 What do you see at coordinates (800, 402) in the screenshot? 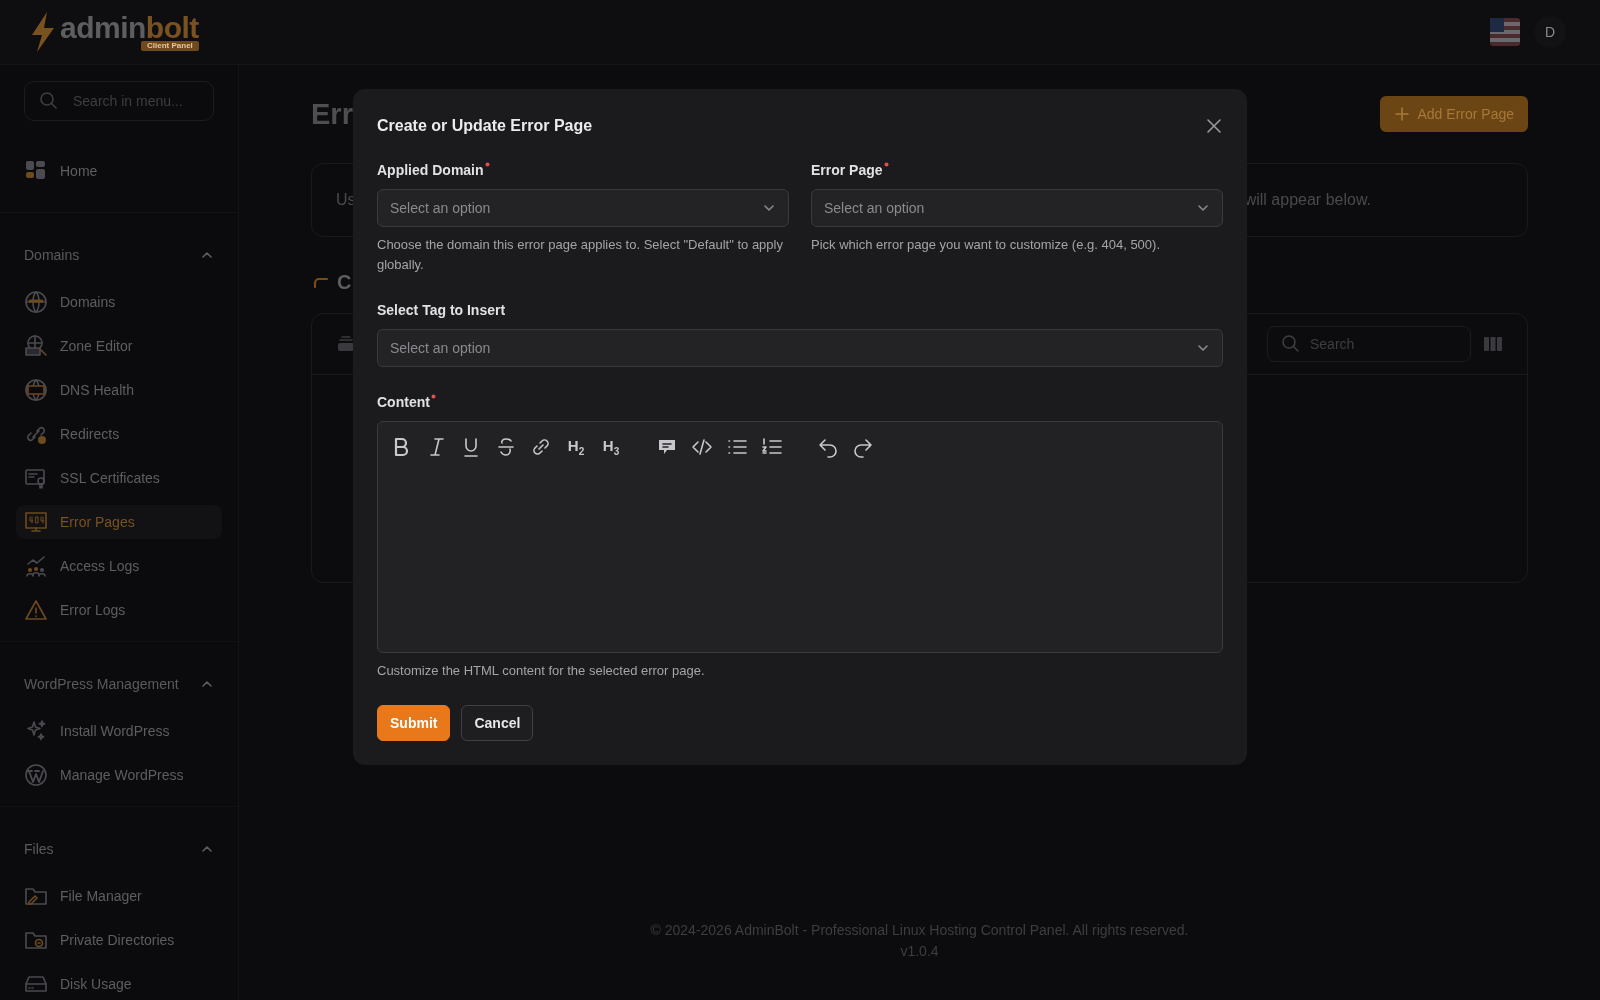
I see `field-label: Content` at bounding box center [800, 402].